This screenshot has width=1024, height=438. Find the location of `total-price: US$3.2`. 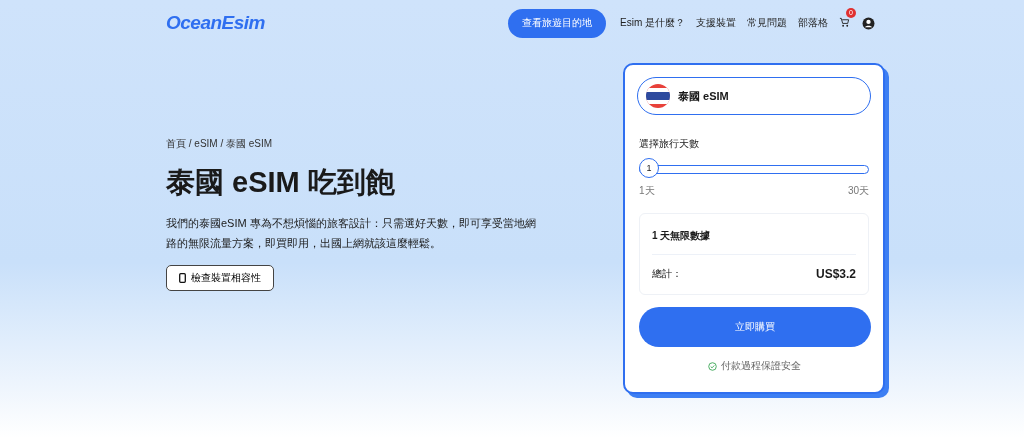

total-price: US$3.2 is located at coordinates (835, 274).